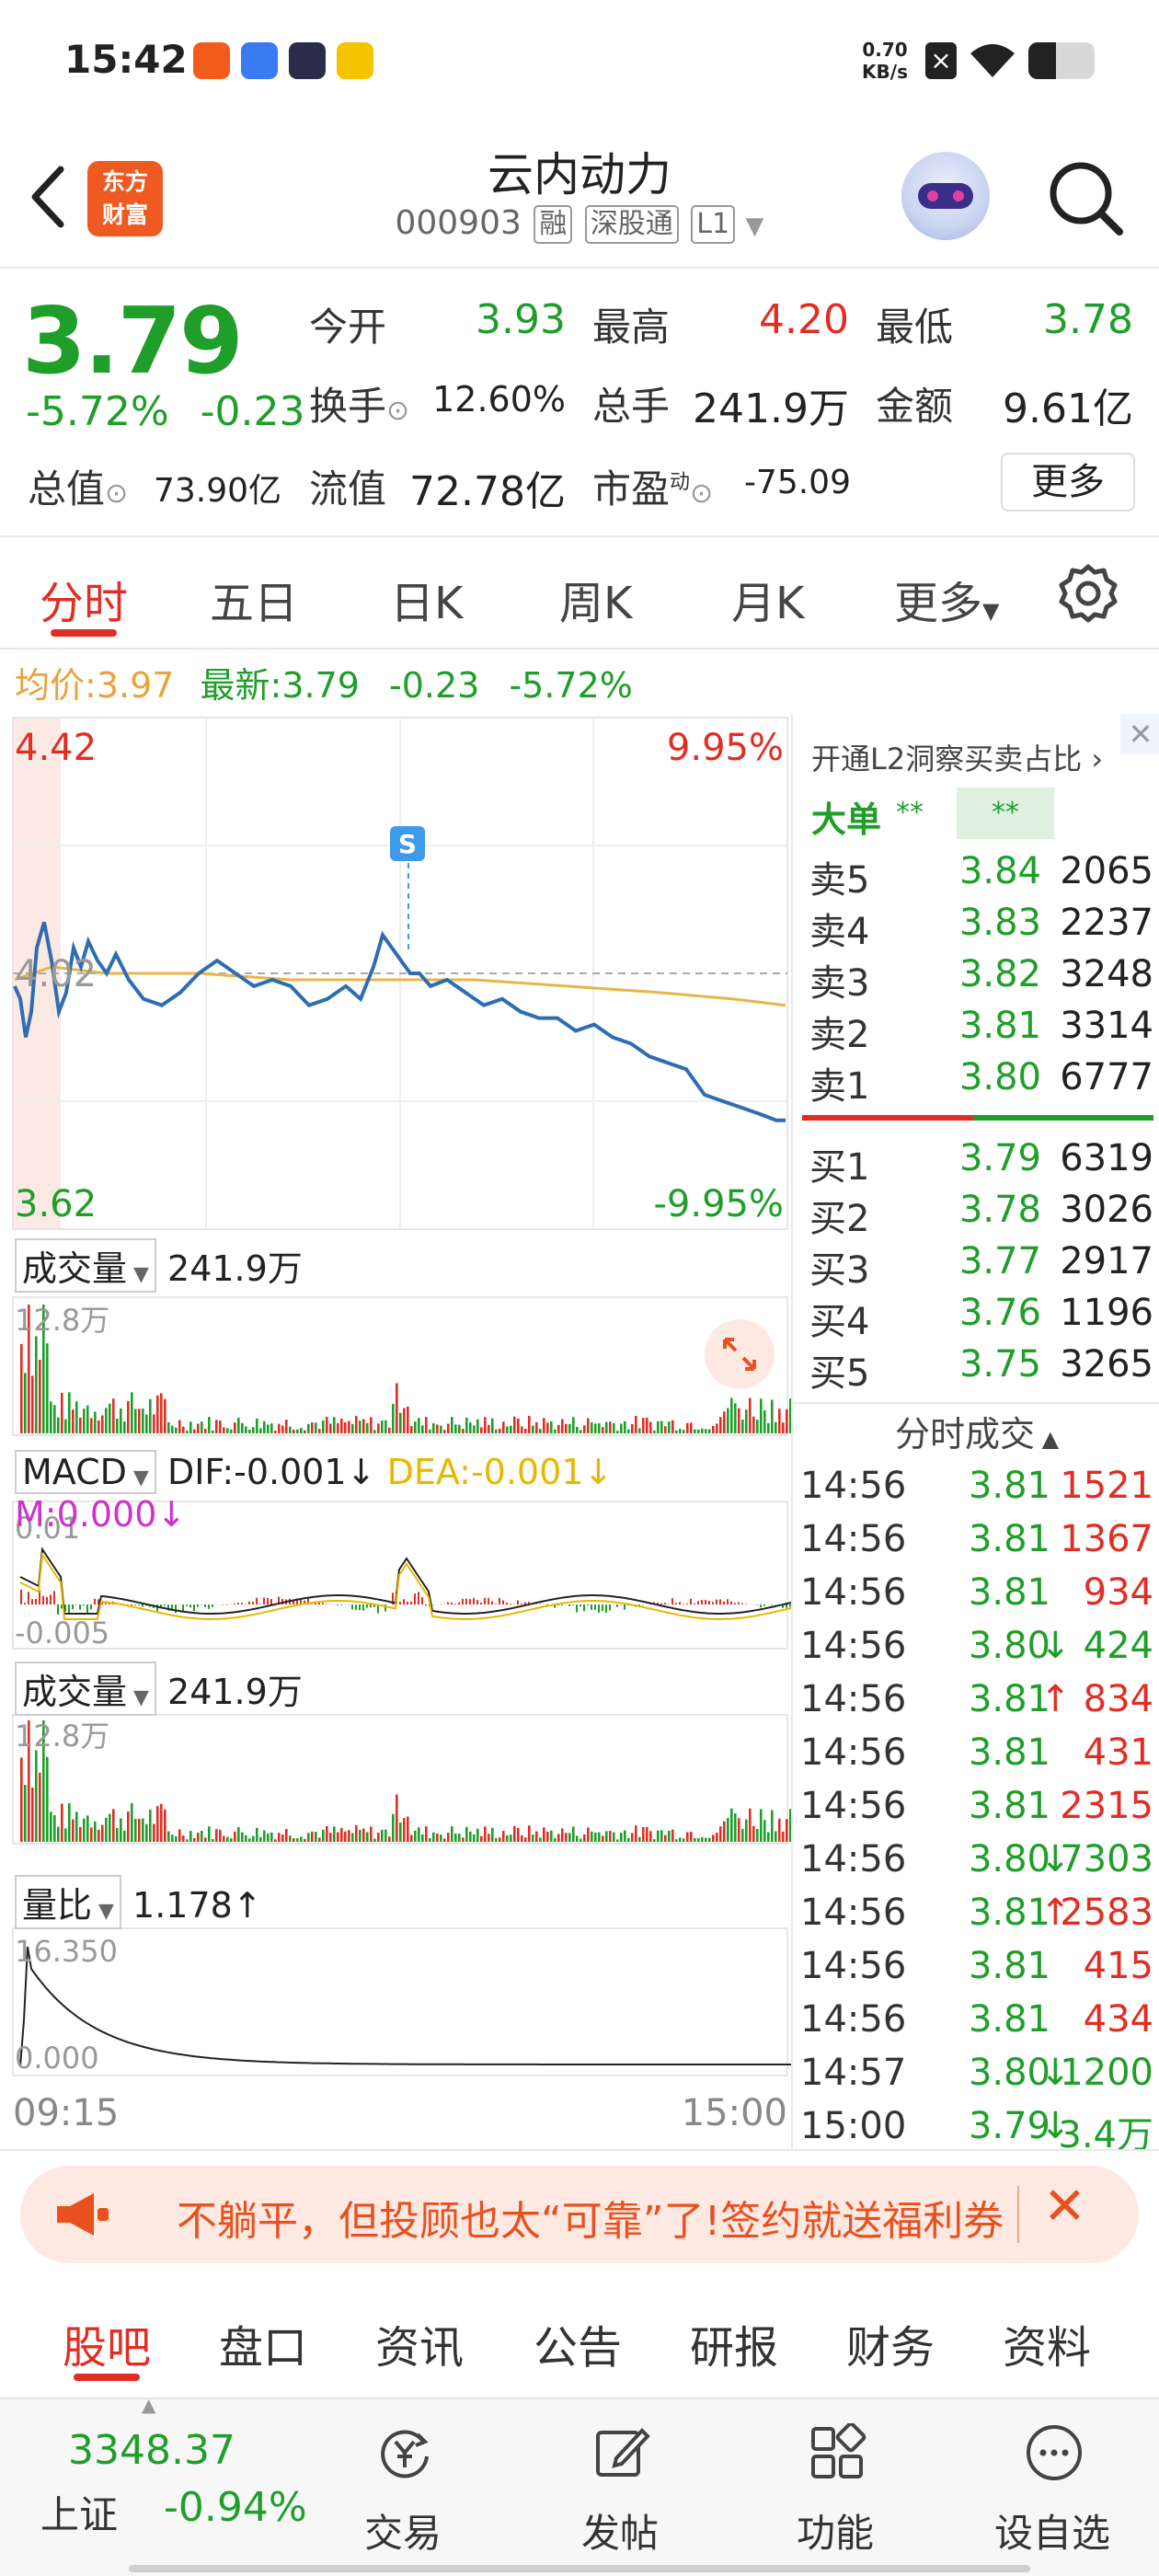 This screenshot has height=2576, width=1159. Describe the element at coordinates (1106, 1539) in the screenshot. I see `trade-volume: 1367` at that location.